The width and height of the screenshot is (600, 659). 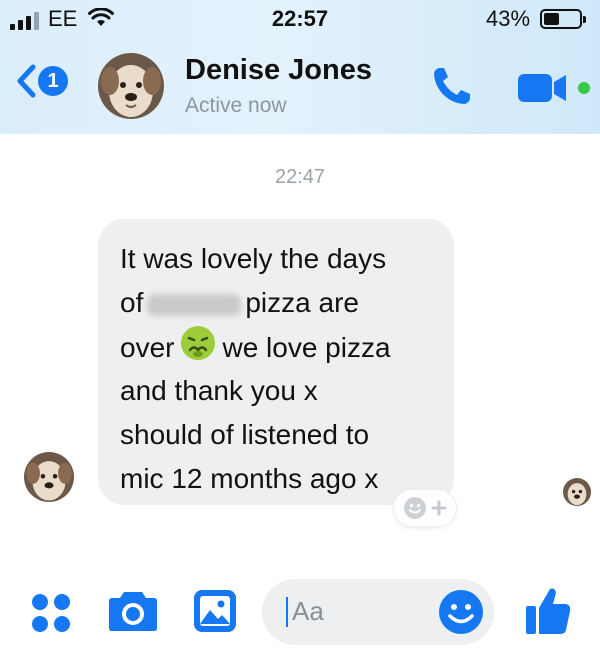 What do you see at coordinates (53, 81) in the screenshot?
I see `unread-badge: 1` at bounding box center [53, 81].